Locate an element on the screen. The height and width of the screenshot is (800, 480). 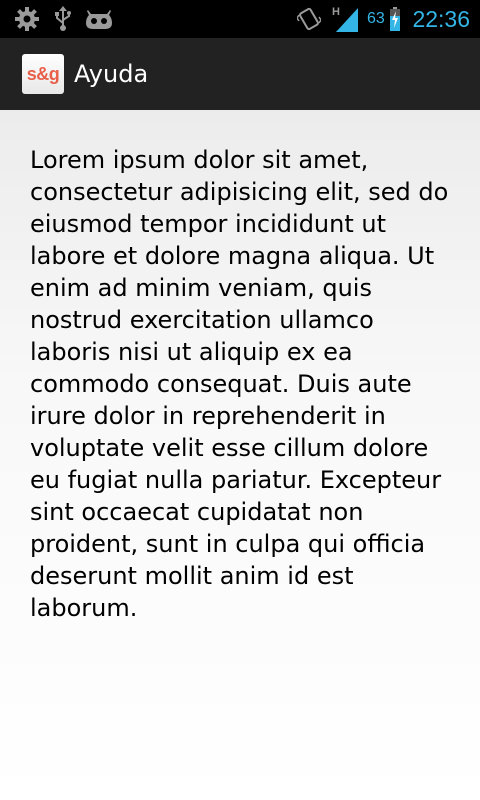
battery-percent: 63 is located at coordinates (376, 18).